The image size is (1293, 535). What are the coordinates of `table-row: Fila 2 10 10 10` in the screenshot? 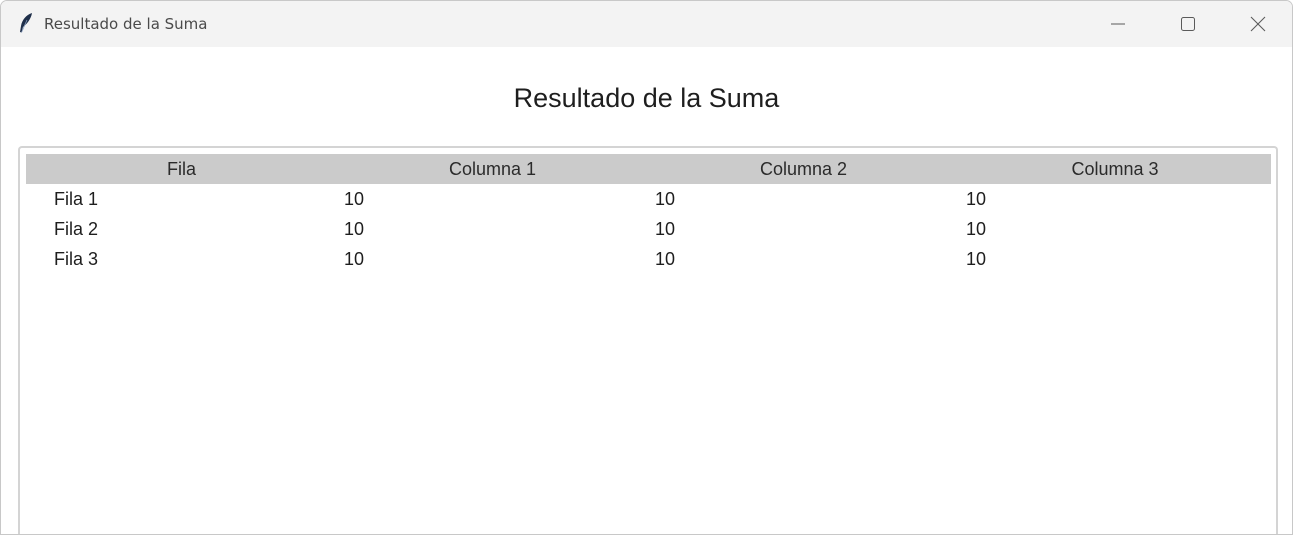 It's located at (648, 229).